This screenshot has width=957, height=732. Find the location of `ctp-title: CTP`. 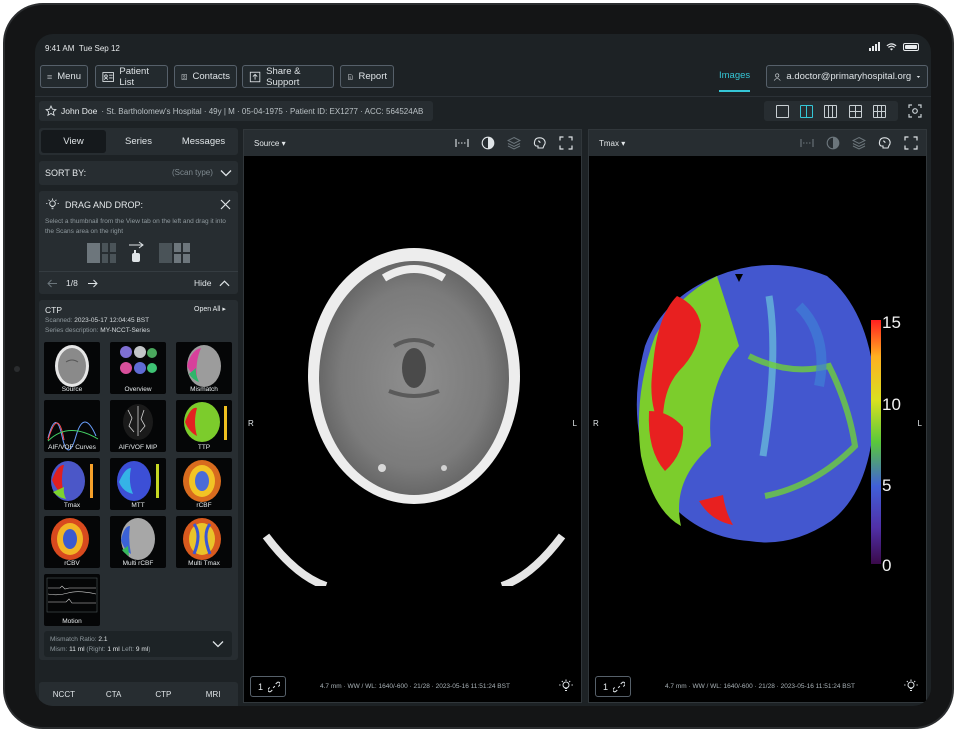

ctp-title: CTP is located at coordinates (53, 310).